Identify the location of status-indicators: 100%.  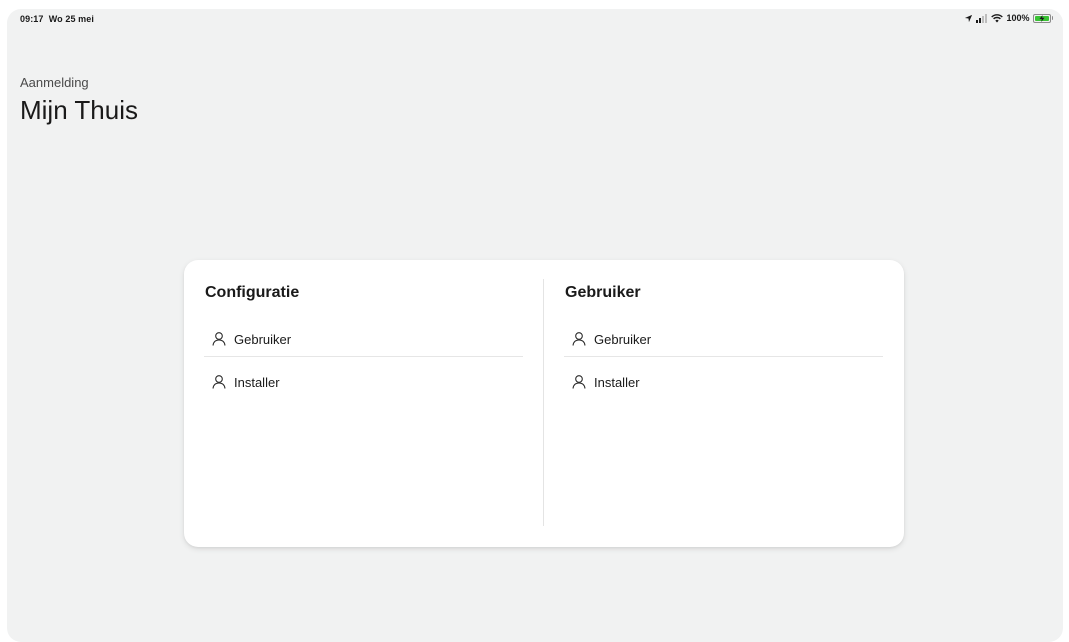
(1008, 18).